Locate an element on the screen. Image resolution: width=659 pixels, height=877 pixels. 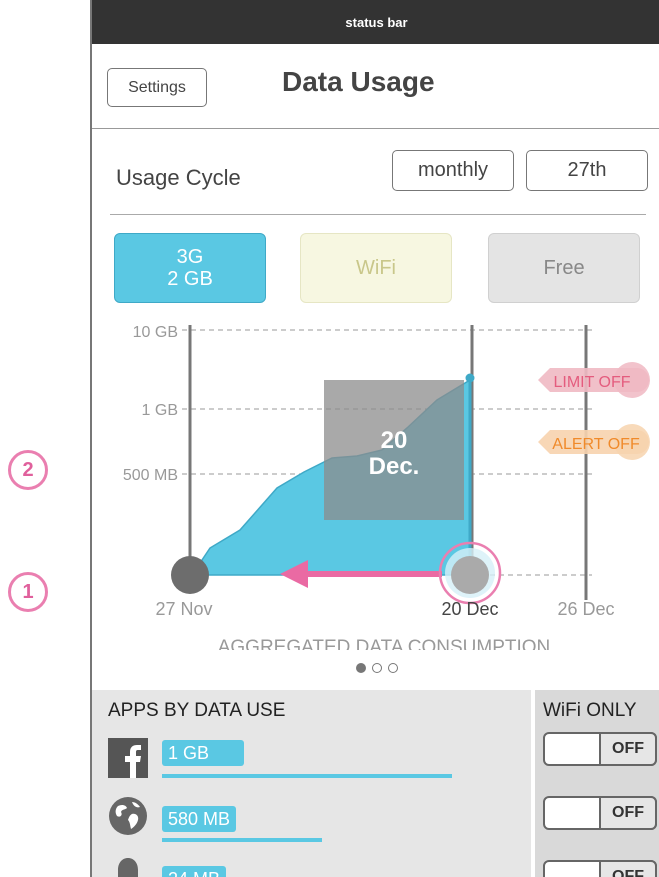
usage-cycle-label: Usage Cycle is located at coordinates (178, 177).